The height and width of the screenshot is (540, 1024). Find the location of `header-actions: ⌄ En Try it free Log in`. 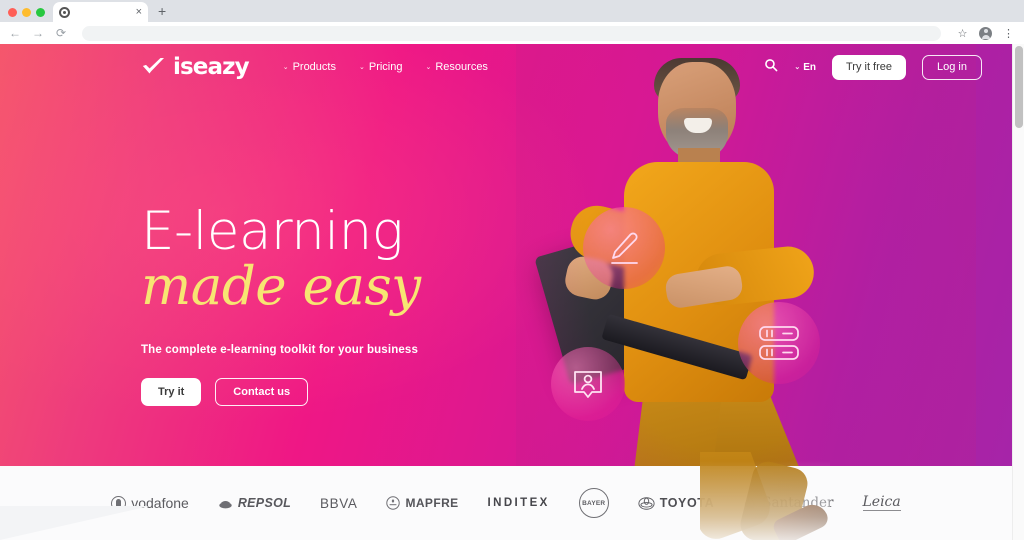

header-actions: ⌄ En Try it free Log in is located at coordinates (873, 67).